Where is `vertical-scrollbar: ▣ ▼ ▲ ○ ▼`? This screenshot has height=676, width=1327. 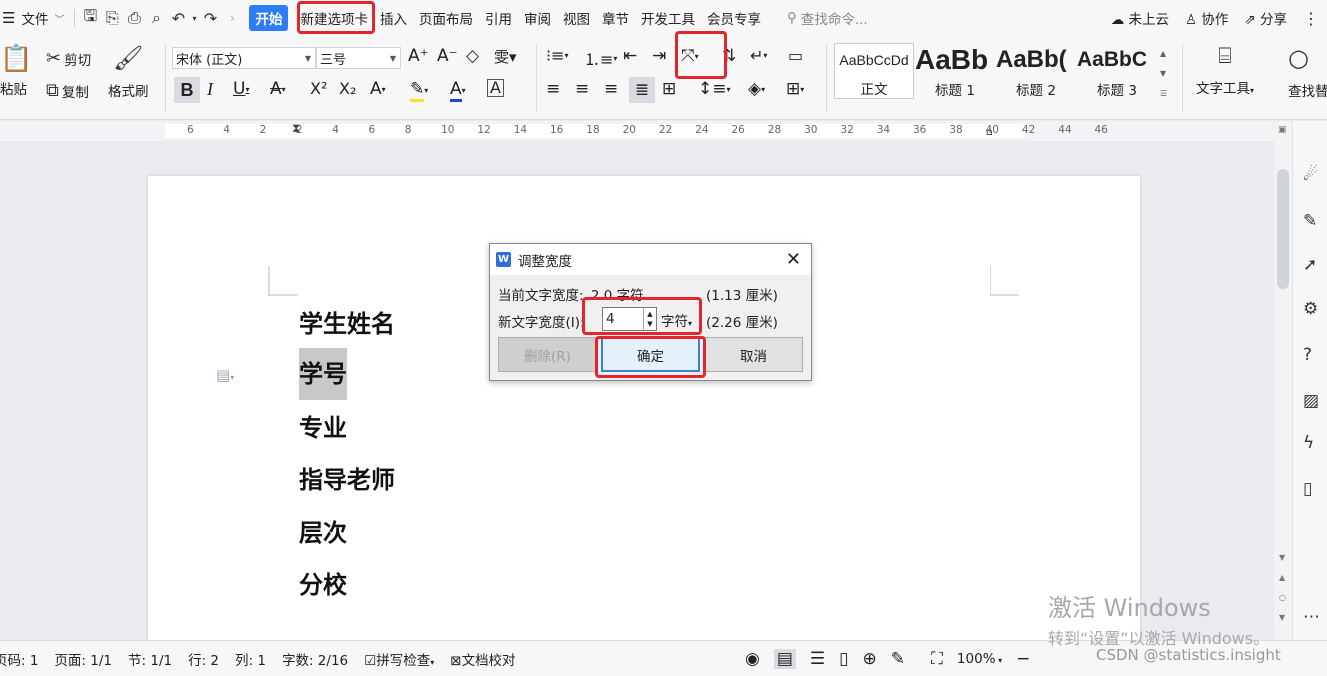
vertical-scrollbar: ▣ ▼ ▲ ○ ▼ is located at coordinates (1283, 380).